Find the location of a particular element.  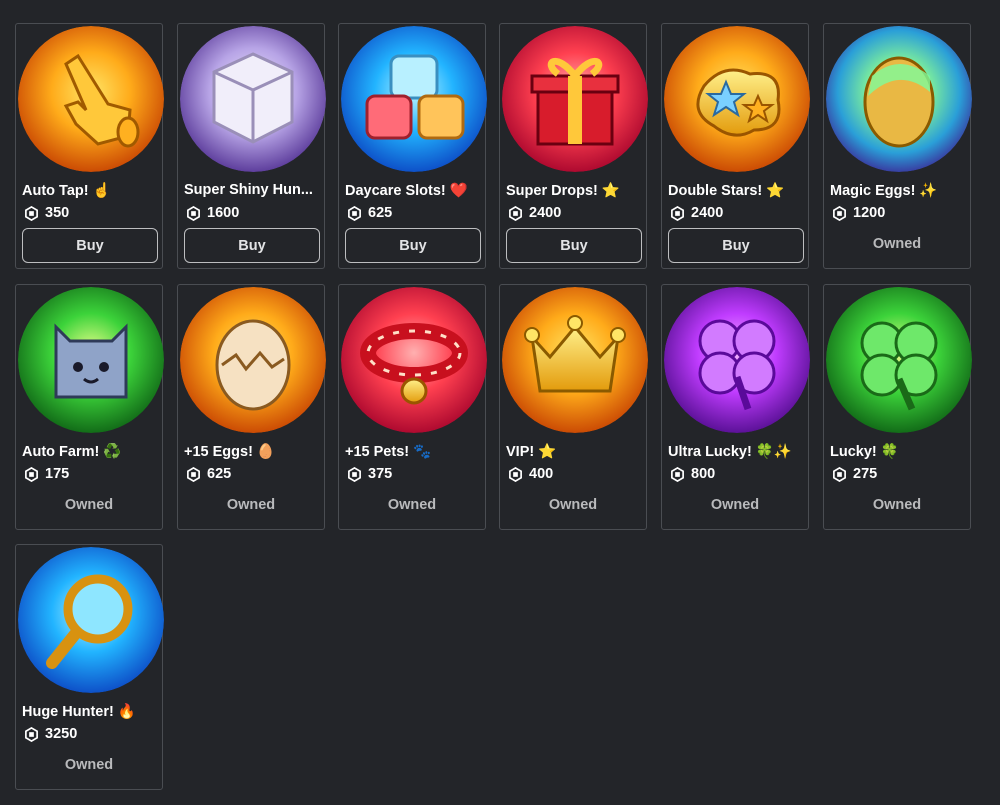

gamepass-card-huge-hunter: Huge Hunter! 🔥 3250 Owned is located at coordinates (89, 667).